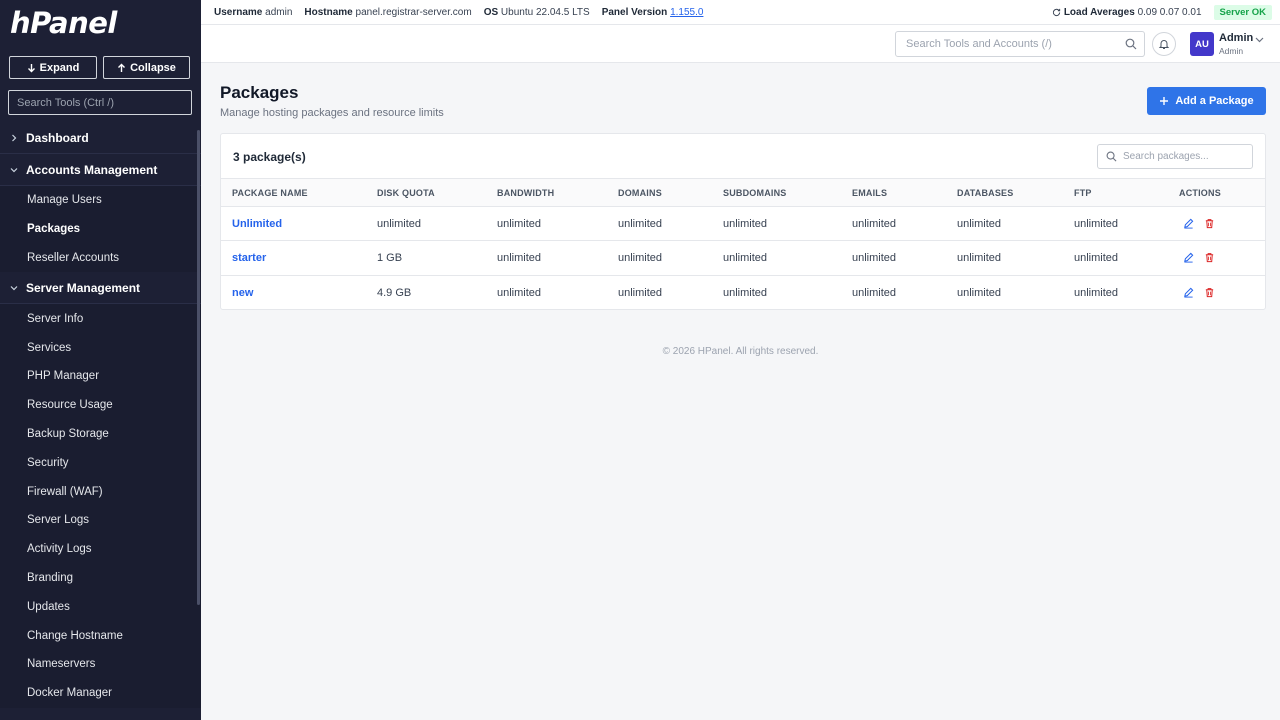 This screenshot has width=1280, height=720. What do you see at coordinates (100, 434) in the screenshot?
I see `sidebar-item-backup-storage: Backup Storage` at bounding box center [100, 434].